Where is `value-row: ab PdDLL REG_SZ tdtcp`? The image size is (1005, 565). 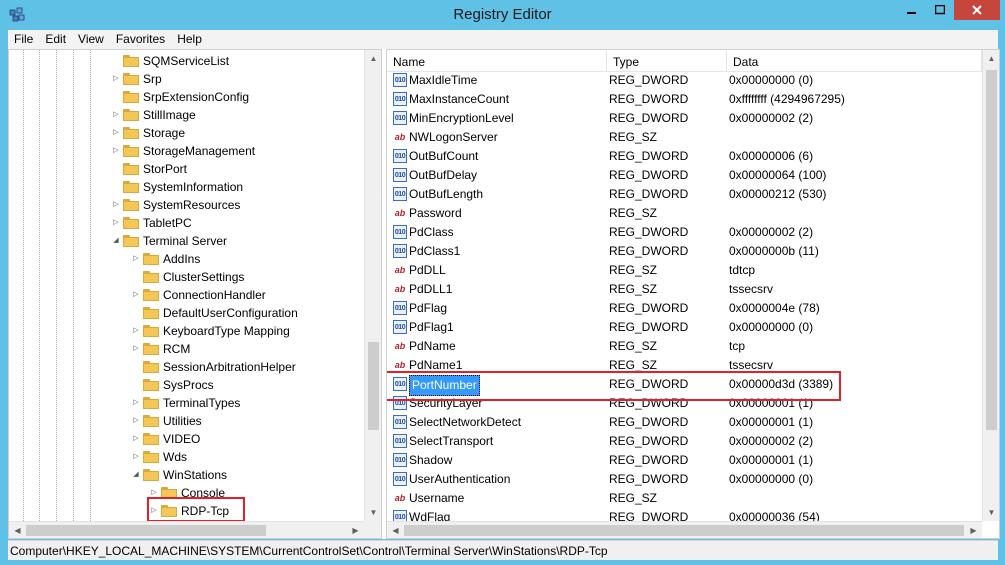
value-row: ab PdDLL REG_SZ tdtcp is located at coordinates (684, 270).